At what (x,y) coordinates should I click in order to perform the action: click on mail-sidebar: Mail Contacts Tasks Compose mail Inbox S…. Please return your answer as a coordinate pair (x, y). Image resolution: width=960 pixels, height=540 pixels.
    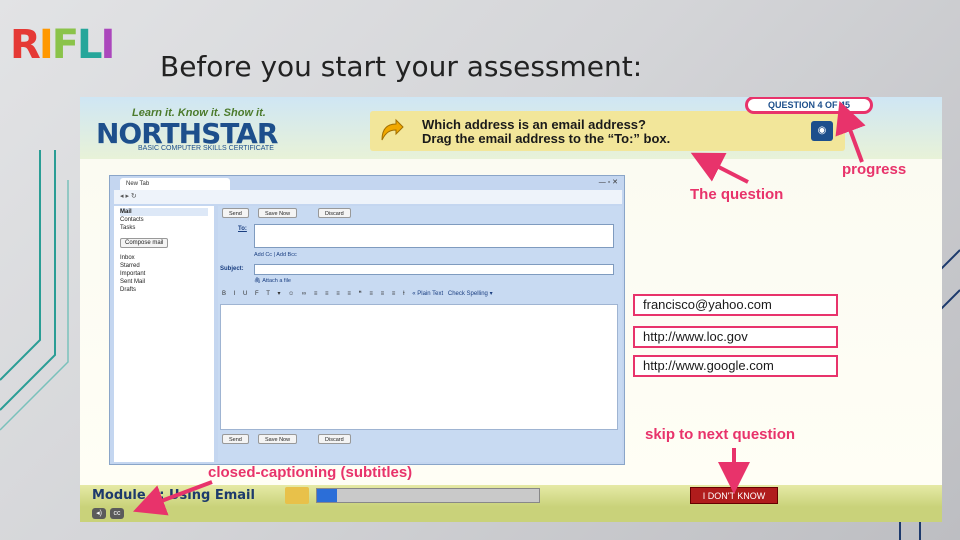
    Looking at the image, I should click on (164, 334).